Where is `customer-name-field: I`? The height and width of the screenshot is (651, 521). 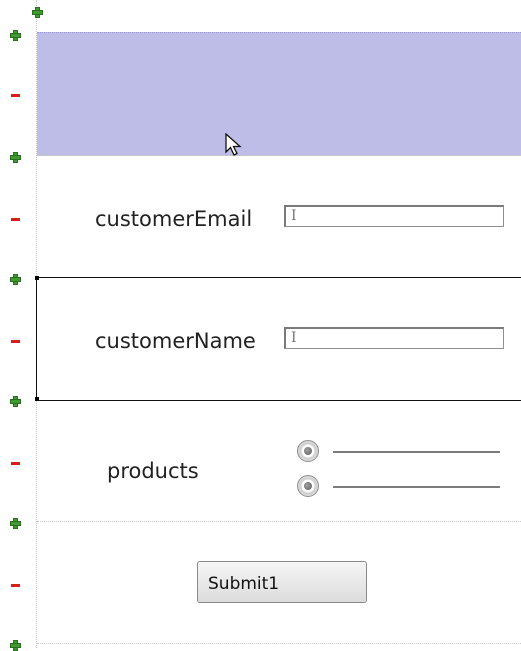
customer-name-field: I is located at coordinates (394, 338).